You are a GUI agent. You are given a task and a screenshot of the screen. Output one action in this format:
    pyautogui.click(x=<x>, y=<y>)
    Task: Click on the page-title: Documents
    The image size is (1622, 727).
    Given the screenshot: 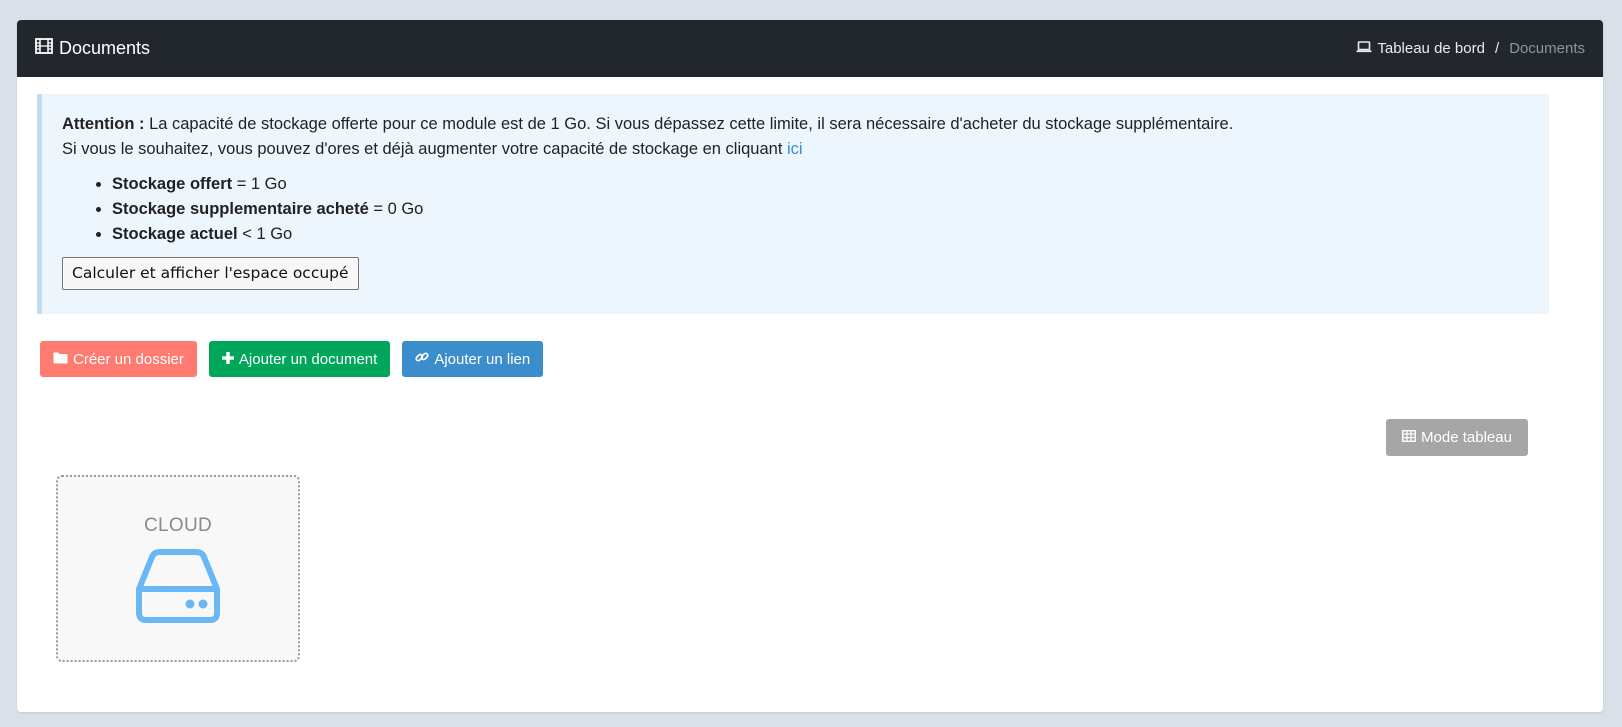 What is the action you would take?
    pyautogui.click(x=92, y=48)
    